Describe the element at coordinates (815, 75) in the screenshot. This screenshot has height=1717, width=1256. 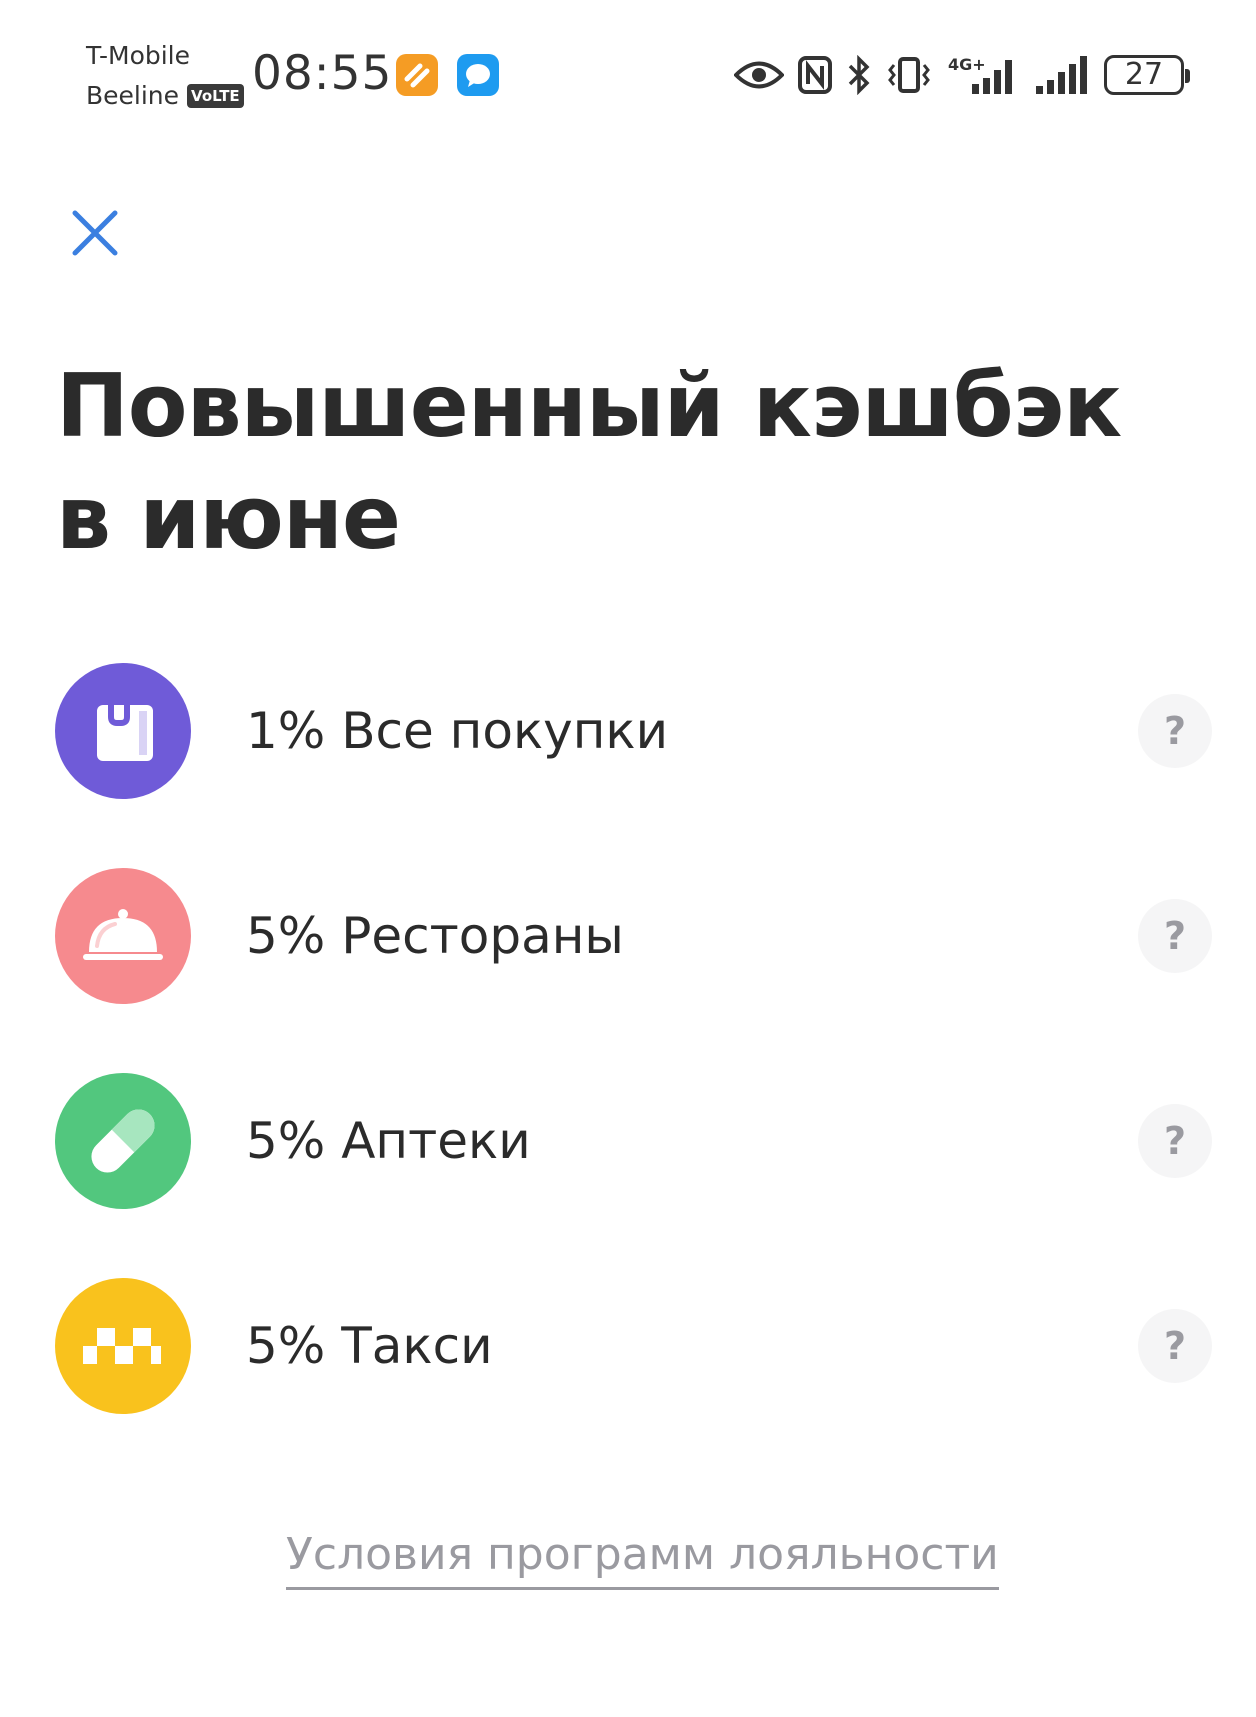
I see `nfc-icon` at that location.